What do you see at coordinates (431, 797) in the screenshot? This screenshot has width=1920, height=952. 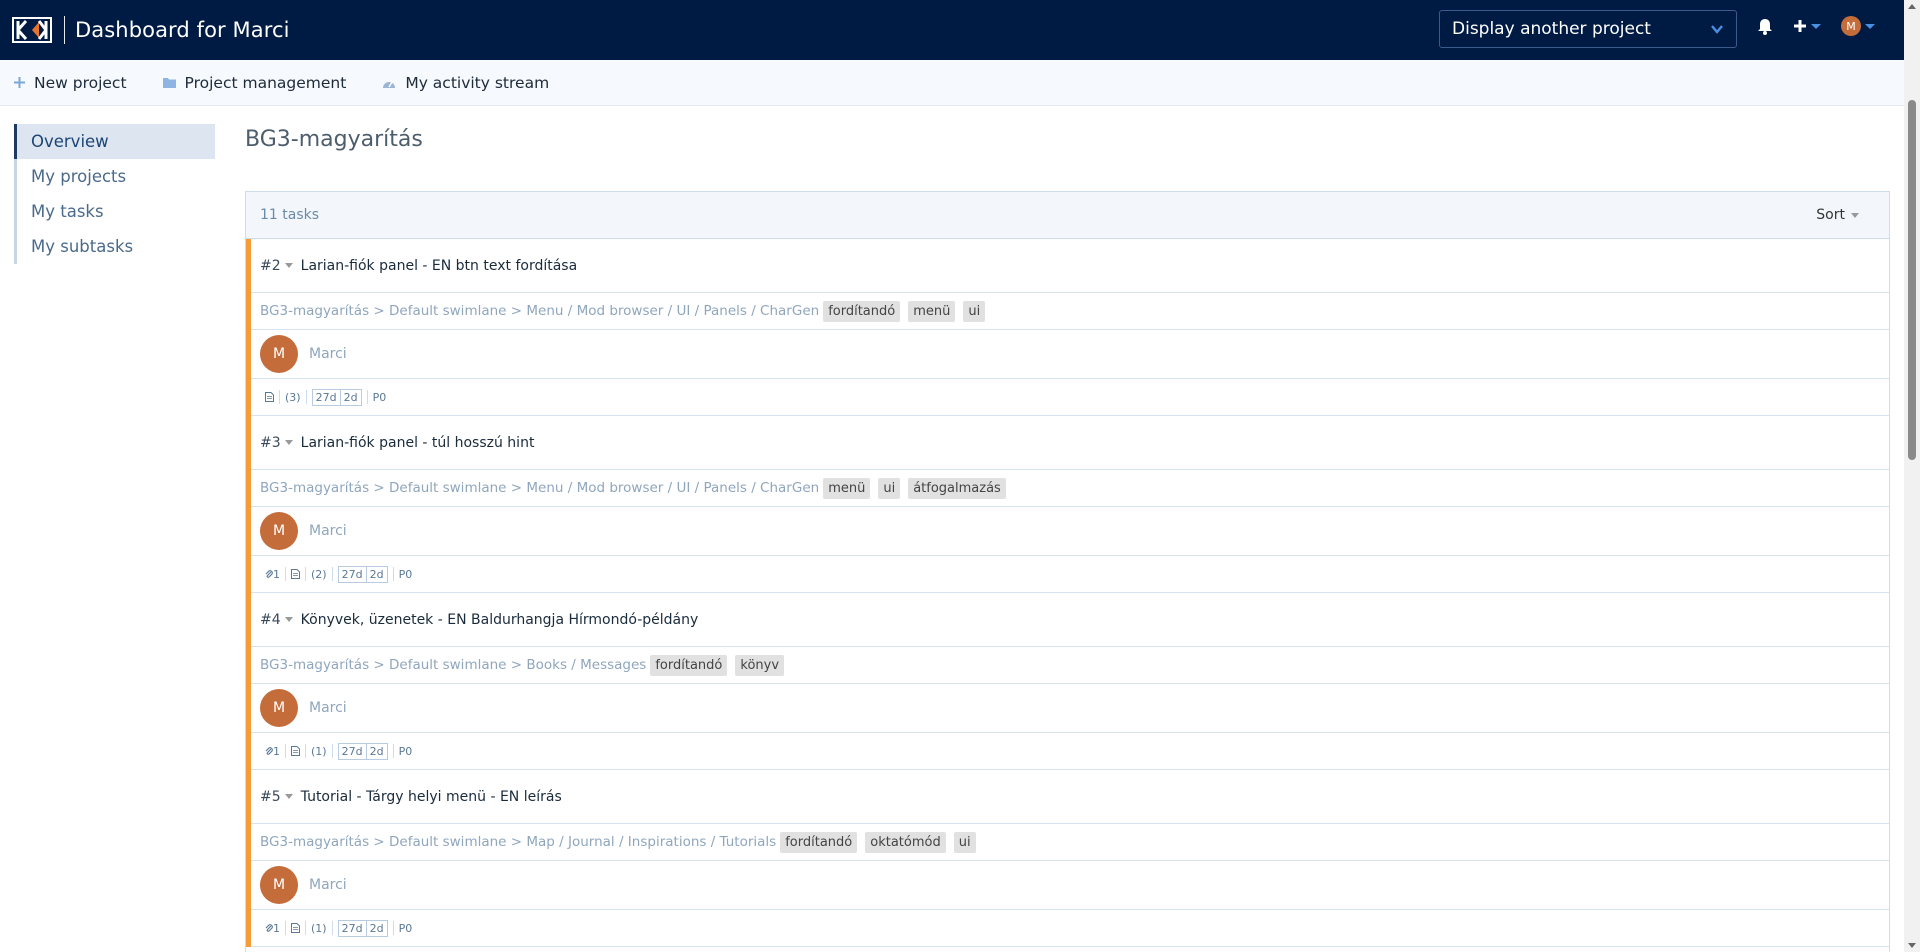 I see `task-title-link: Tutorial - Tárgy helyi menü - EN leírás` at bounding box center [431, 797].